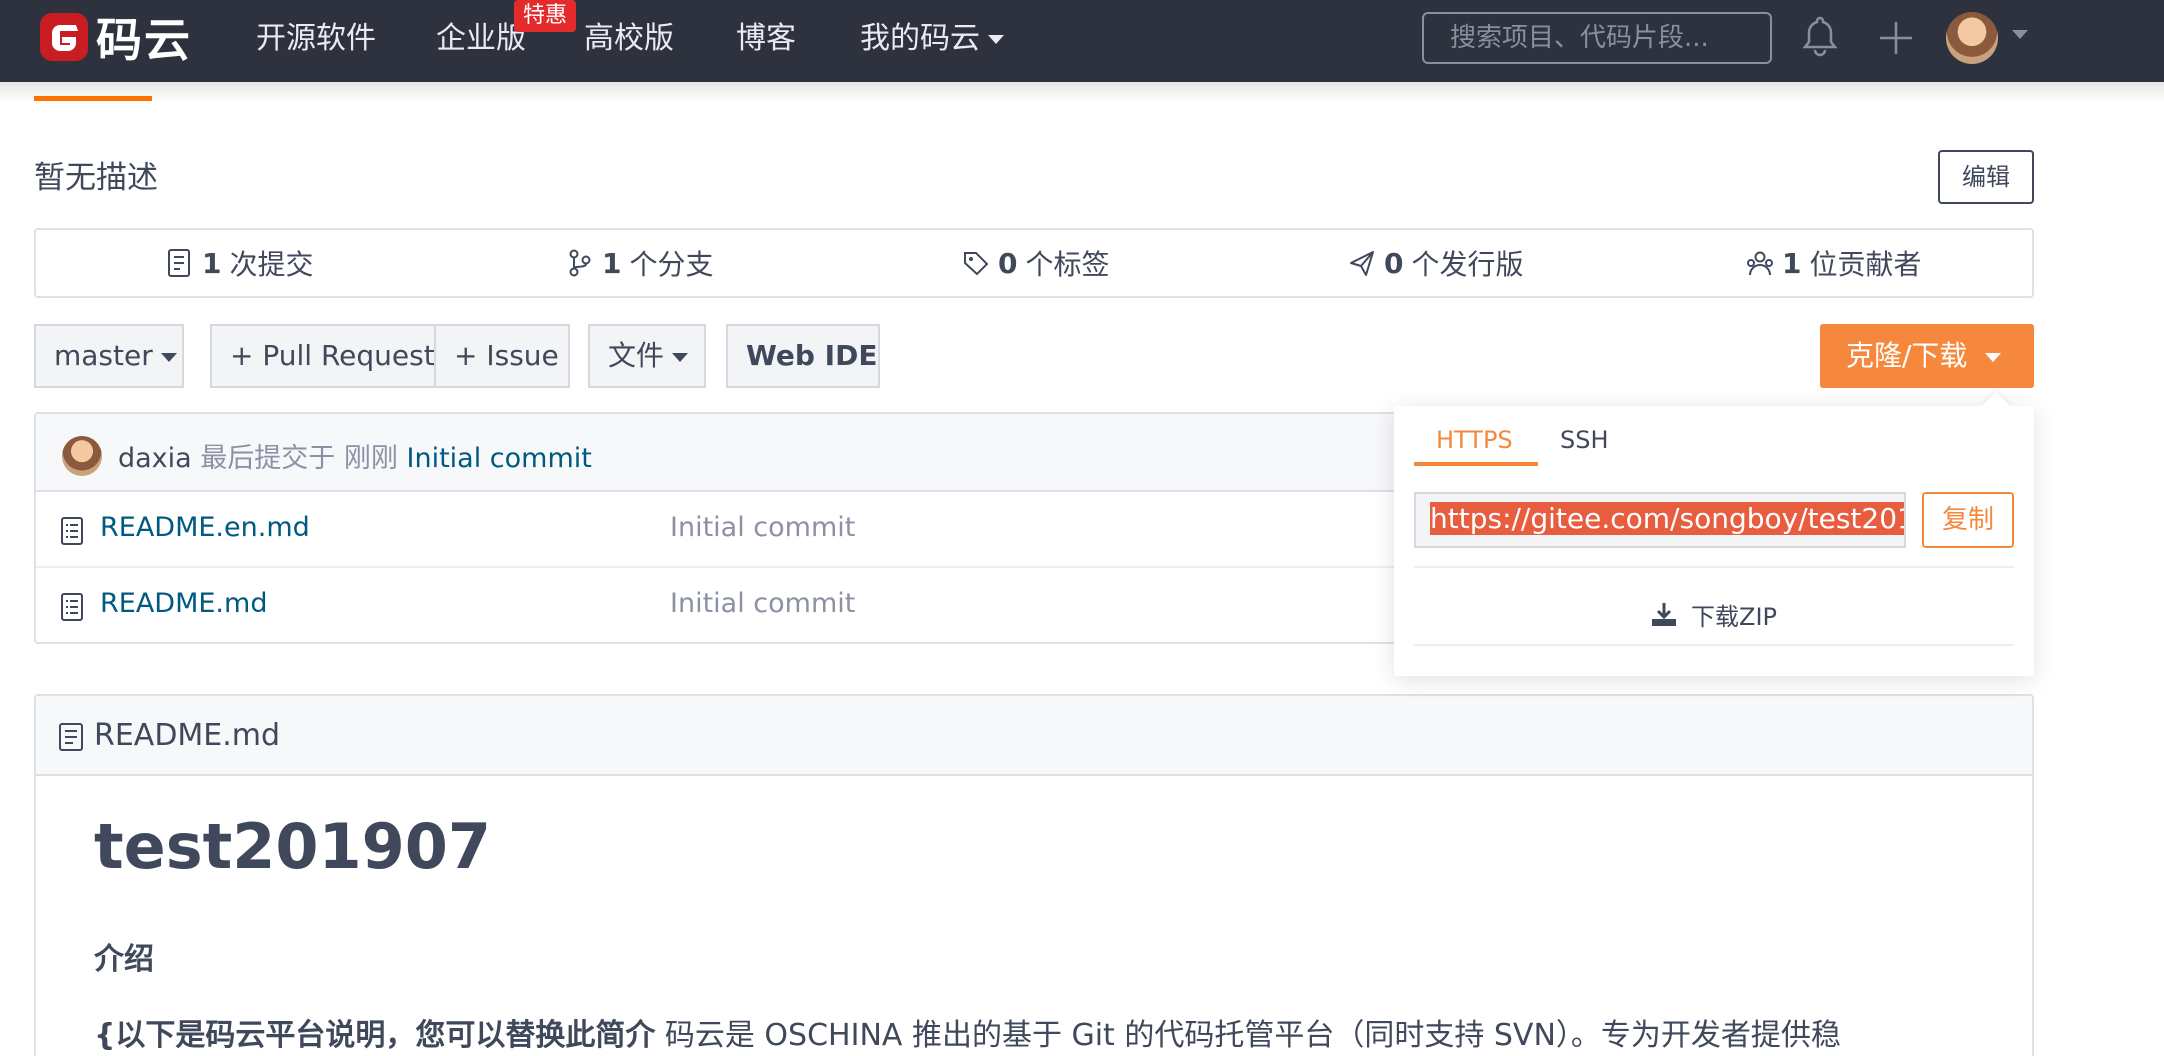 The height and width of the screenshot is (1056, 2164). Describe the element at coordinates (183, 603) in the screenshot. I see `file-name-link: README.md` at that location.